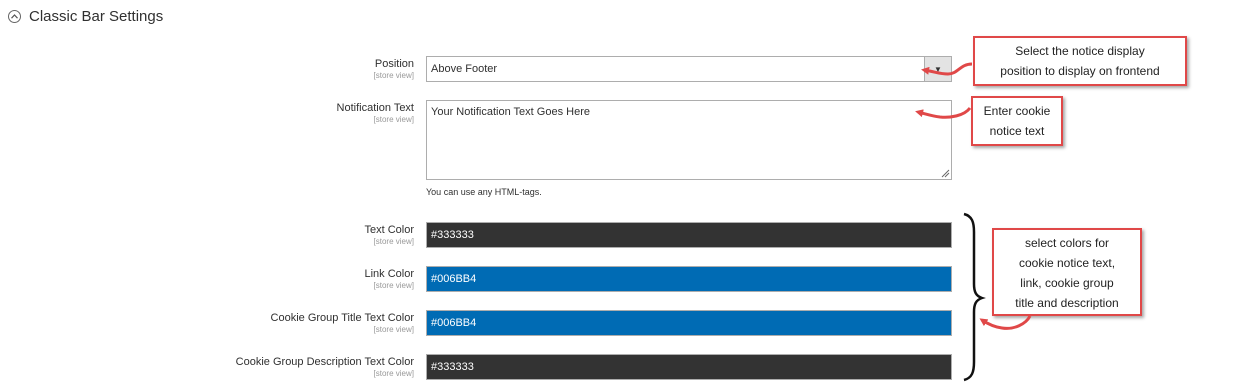  I want to click on callout-notification-line2: notice text, so click(1017, 131).